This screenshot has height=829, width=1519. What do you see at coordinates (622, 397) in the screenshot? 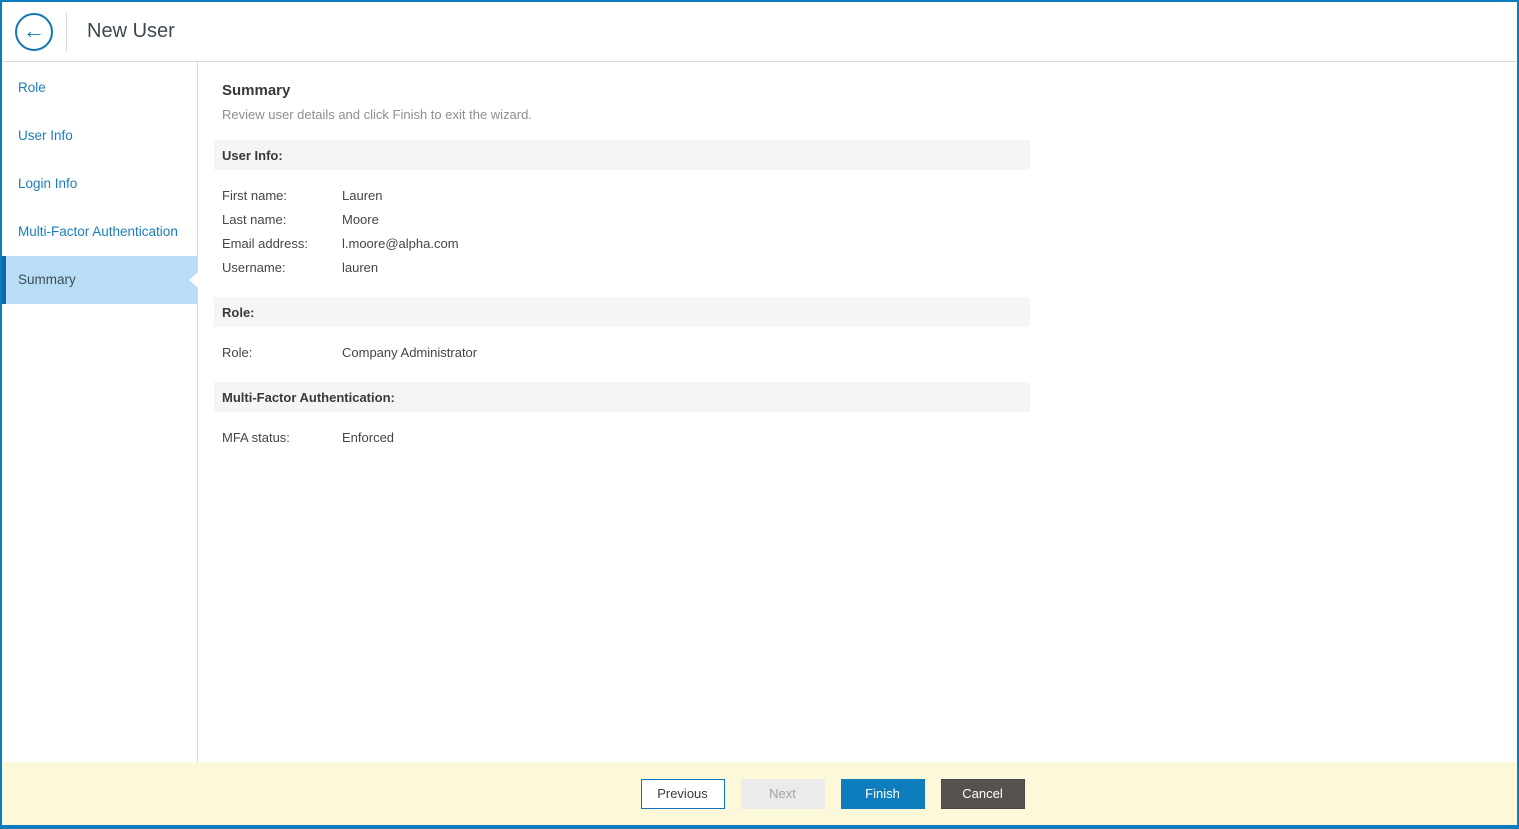
I see `section-header-multi-factor-authentication: Multi-Factor Authentication:` at bounding box center [622, 397].